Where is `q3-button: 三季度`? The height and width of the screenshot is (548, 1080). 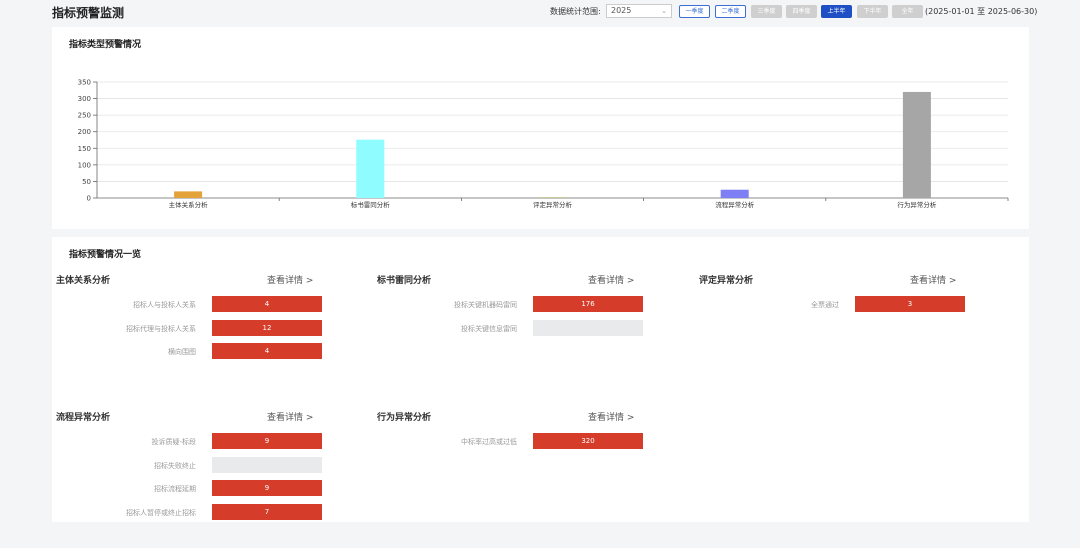 q3-button: 三季度 is located at coordinates (766, 11).